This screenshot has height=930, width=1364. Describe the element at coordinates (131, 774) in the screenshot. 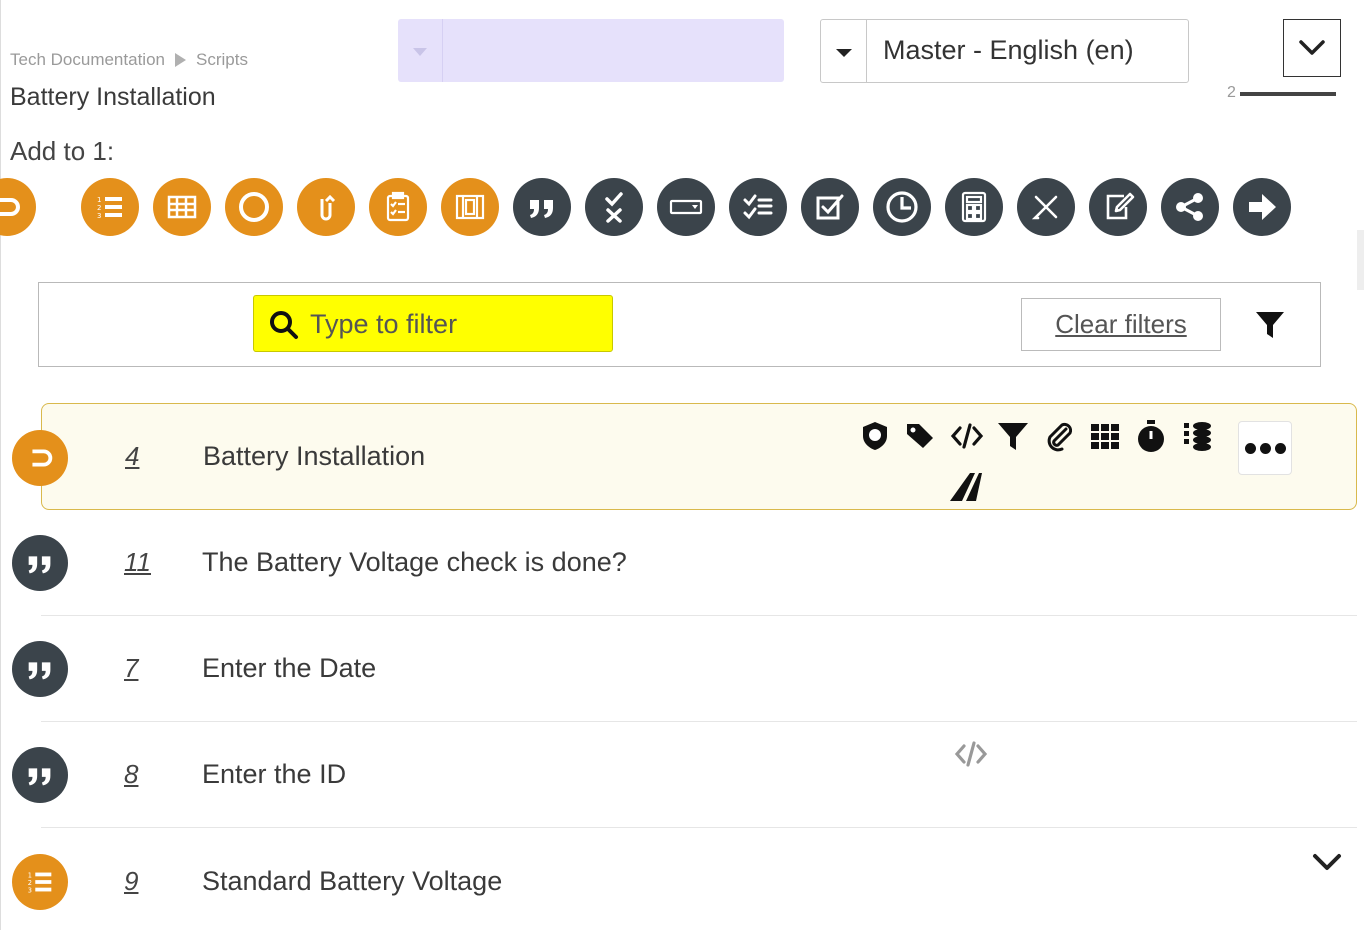

I see `row-number: 8` at that location.